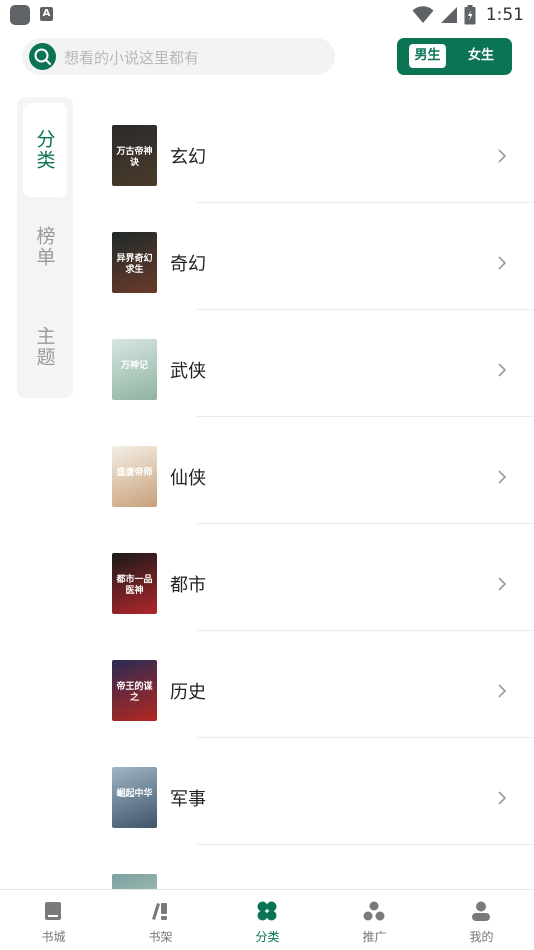 Image resolution: width=534 pixels, height=950 pixels. What do you see at coordinates (188, 799) in the screenshot?
I see `category-name: 军事` at bounding box center [188, 799].